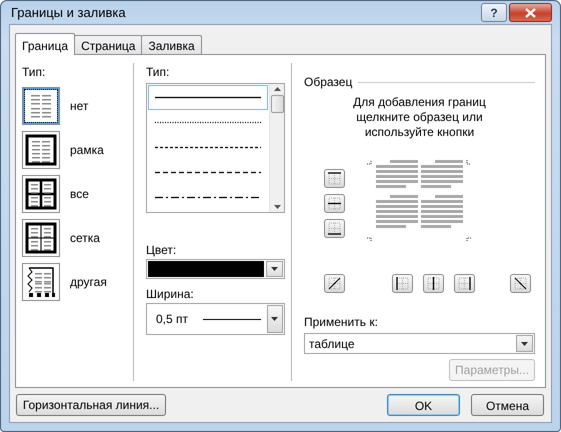 This screenshot has width=561, height=432. I want to click on apply-to-value: таблице, so click(332, 344).